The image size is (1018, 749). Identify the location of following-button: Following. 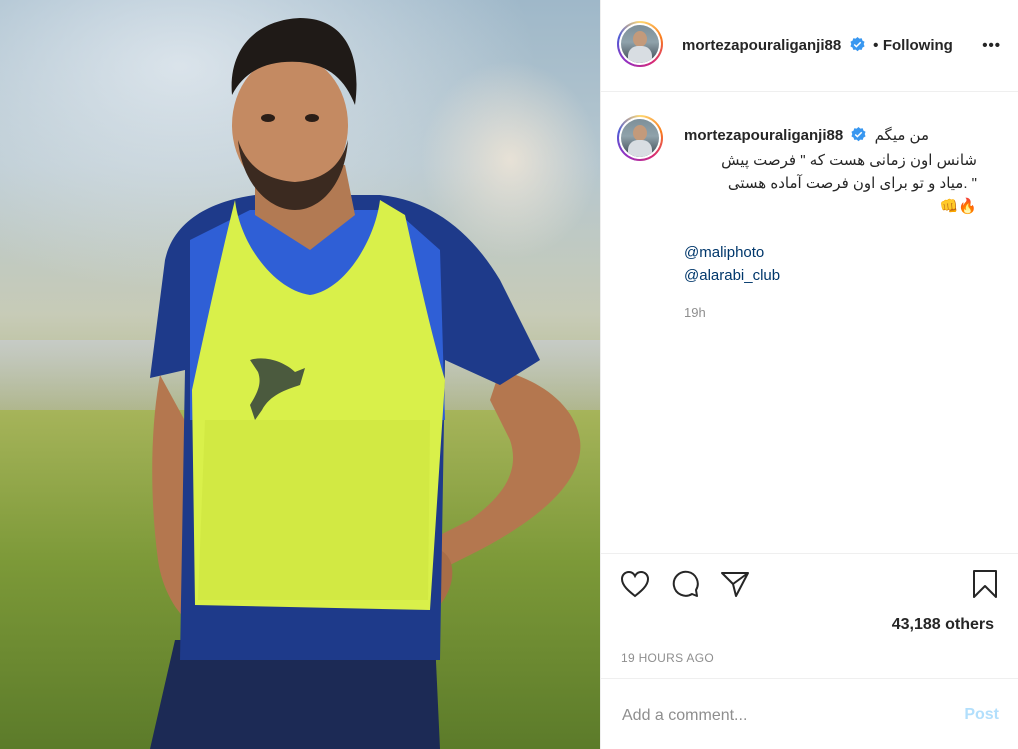
(918, 45).